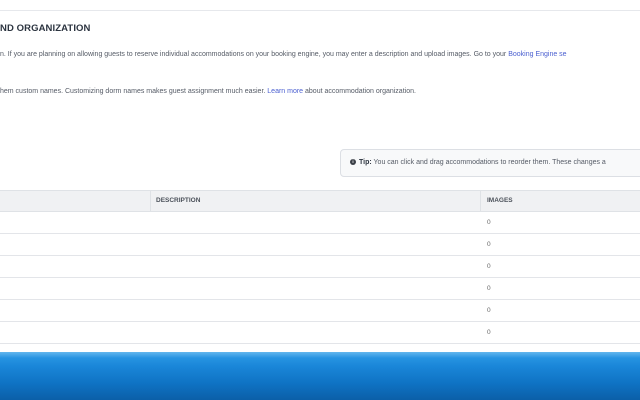 This screenshot has width=640, height=400. I want to click on description-2-suffix: about accommodation organization., so click(359, 91).